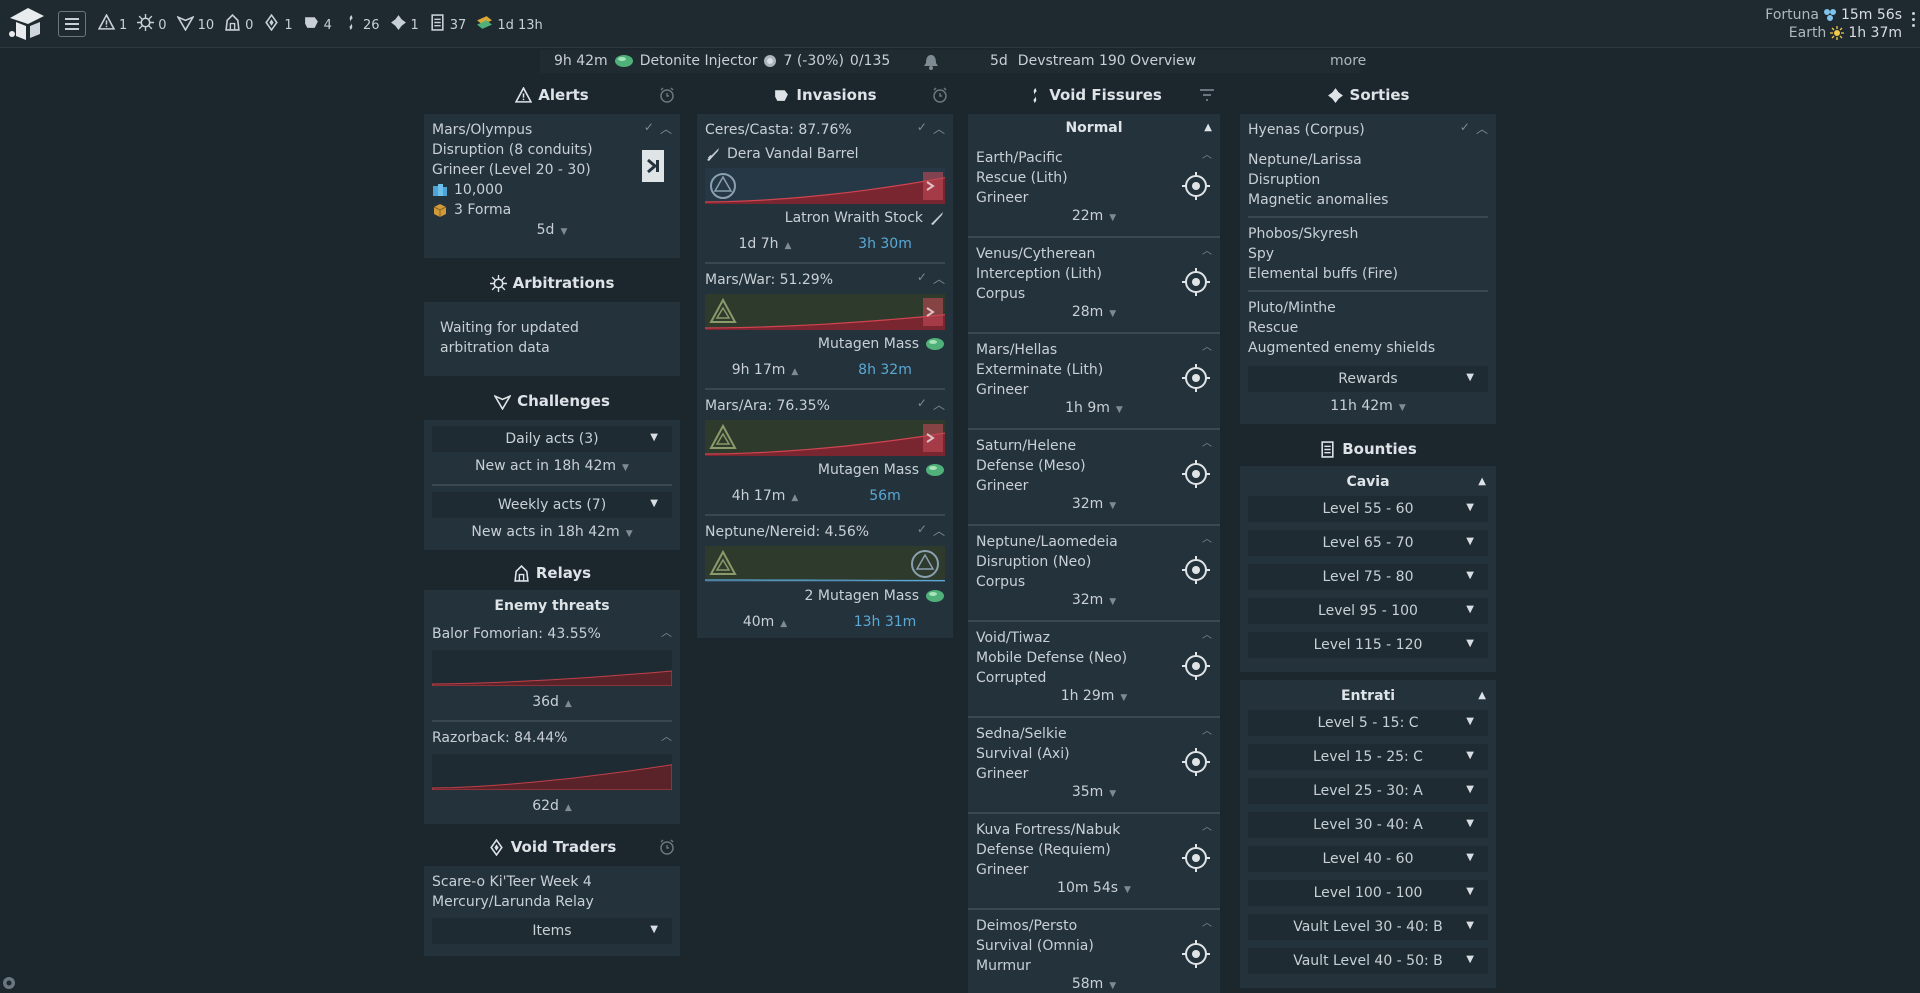  What do you see at coordinates (885, 496) in the screenshot?
I see `invasion-time: 56m` at bounding box center [885, 496].